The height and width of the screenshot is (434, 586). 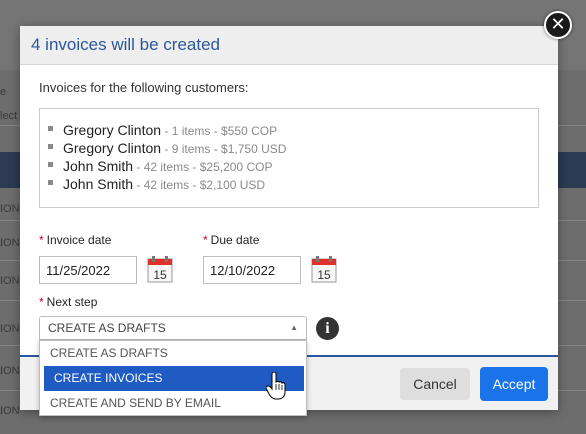 What do you see at coordinates (199, 185) in the screenshot?
I see `customer-detail: - 42 items - $2,100 USD` at bounding box center [199, 185].